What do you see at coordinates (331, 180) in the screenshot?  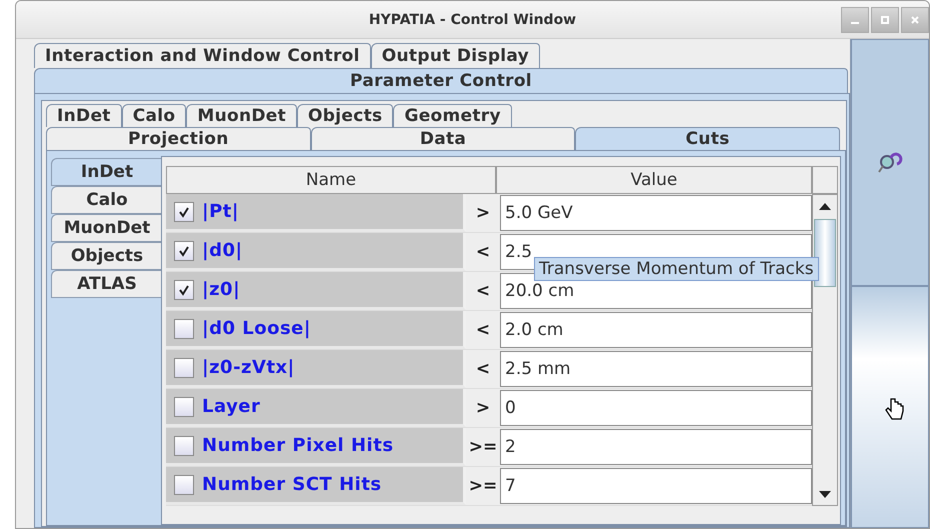 I see `column-header: Name` at bounding box center [331, 180].